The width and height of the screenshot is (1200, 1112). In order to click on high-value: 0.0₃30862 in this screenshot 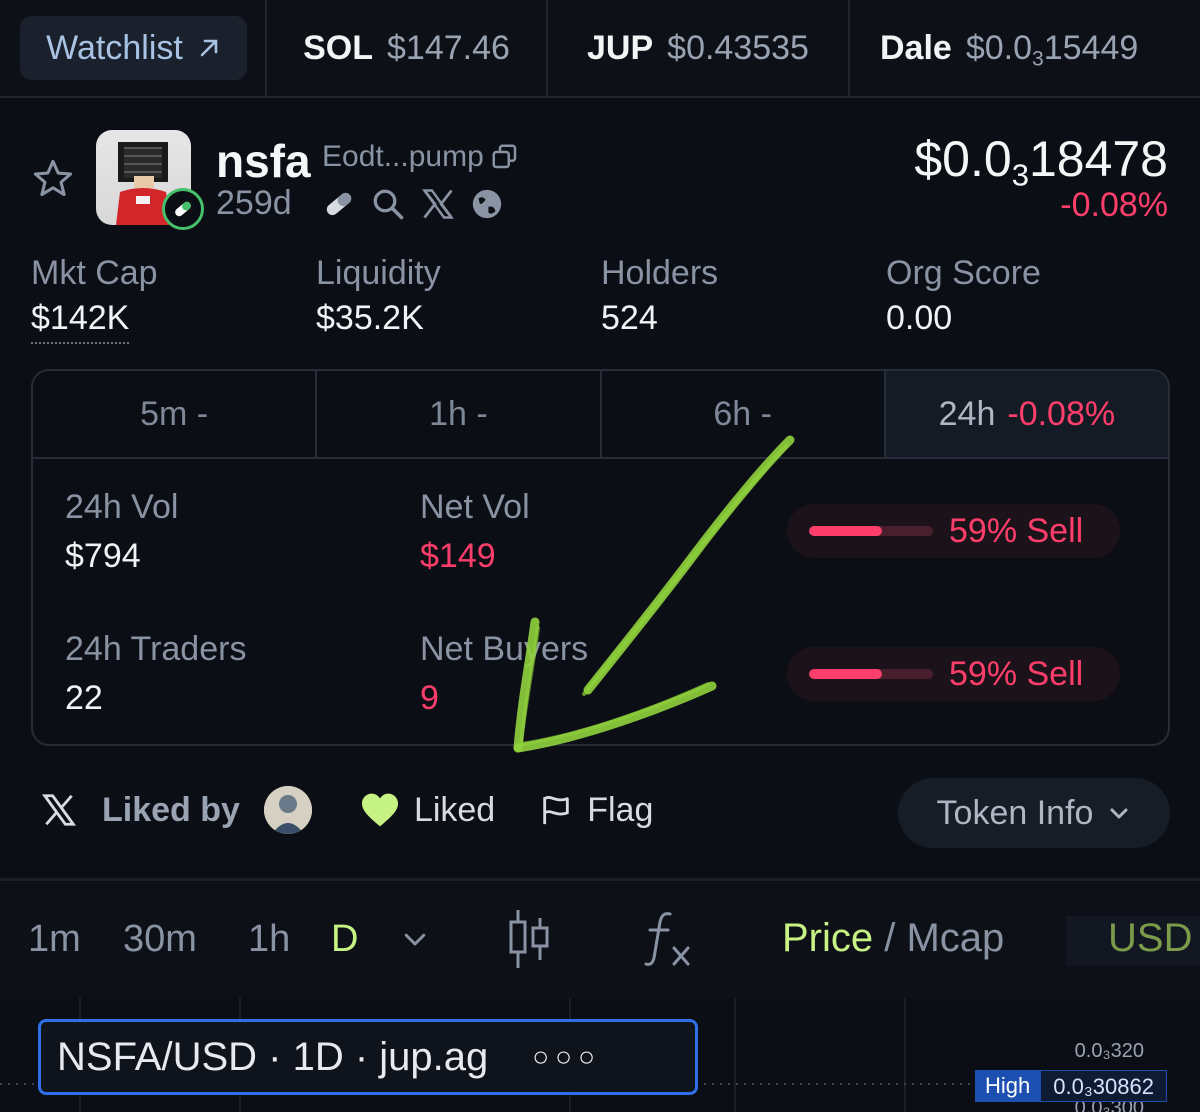, I will do `click(1103, 1086)`.